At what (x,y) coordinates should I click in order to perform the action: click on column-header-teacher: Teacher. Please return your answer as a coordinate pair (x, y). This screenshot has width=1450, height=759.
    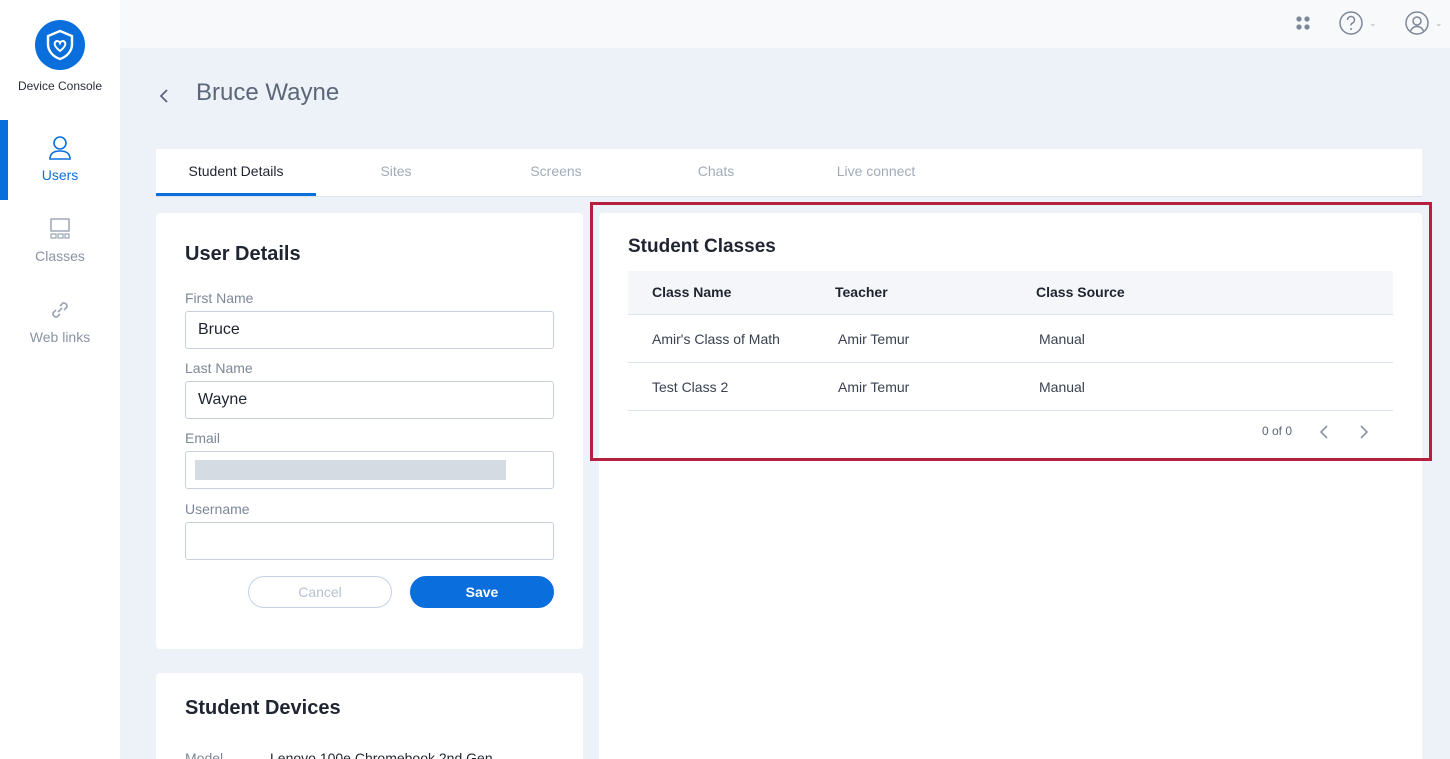
    Looking at the image, I should click on (861, 292).